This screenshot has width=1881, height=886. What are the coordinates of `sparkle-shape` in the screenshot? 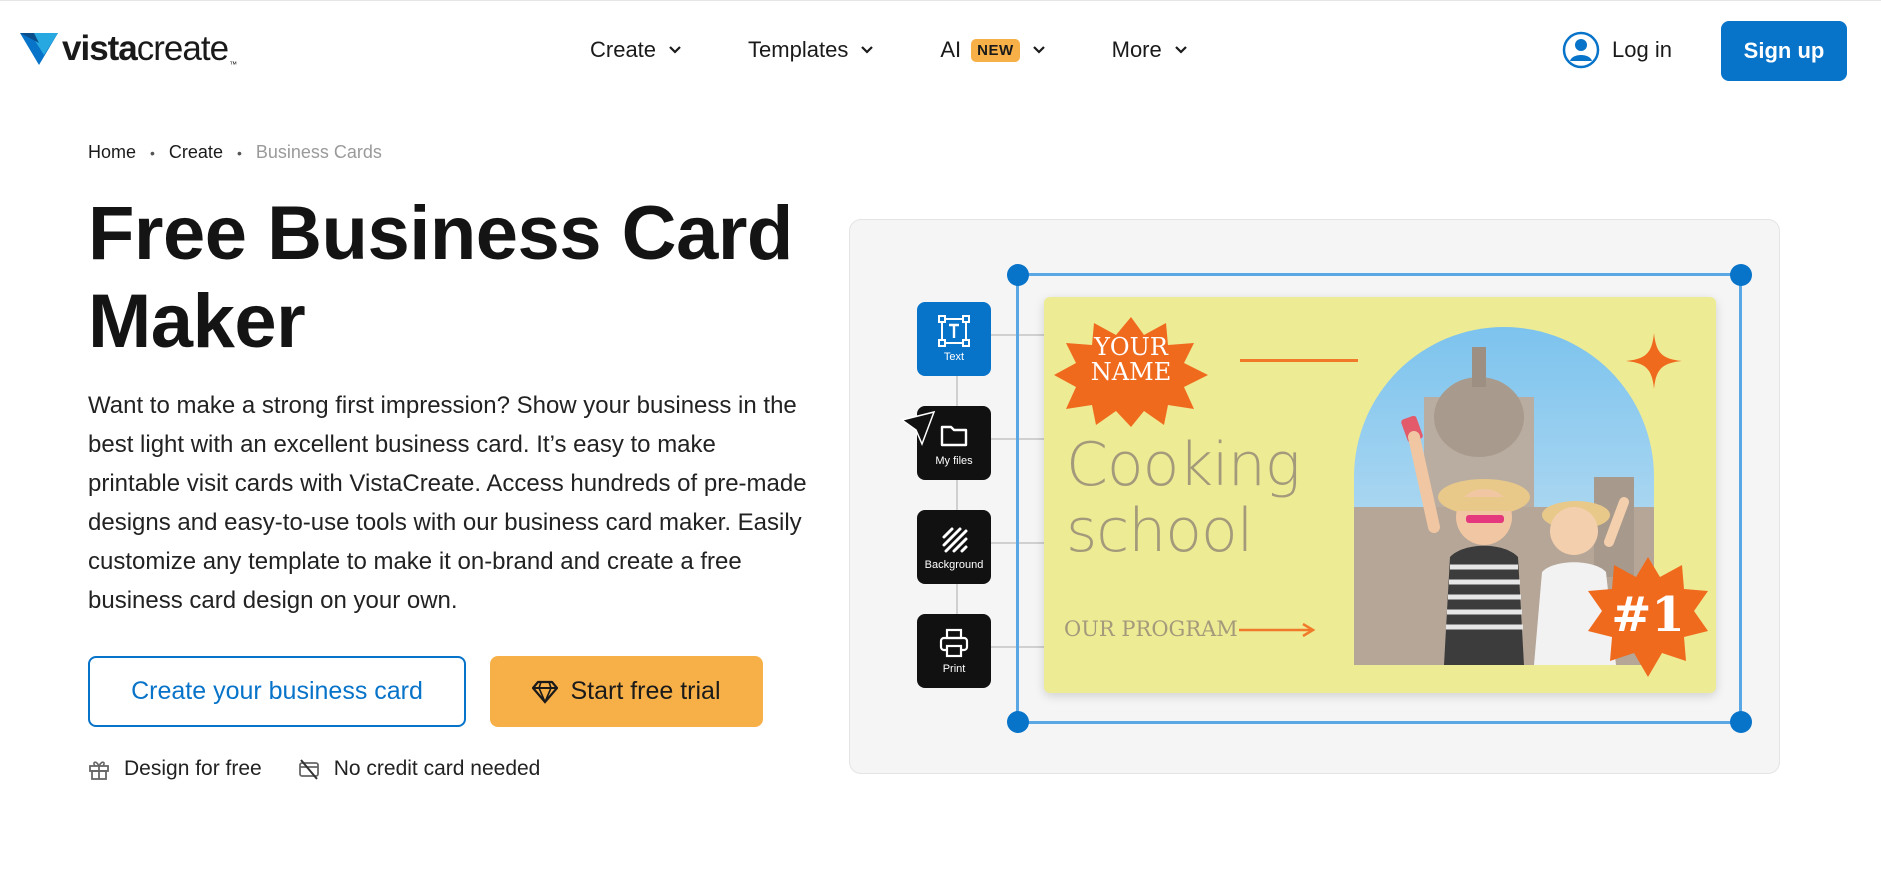 It's located at (1654, 361).